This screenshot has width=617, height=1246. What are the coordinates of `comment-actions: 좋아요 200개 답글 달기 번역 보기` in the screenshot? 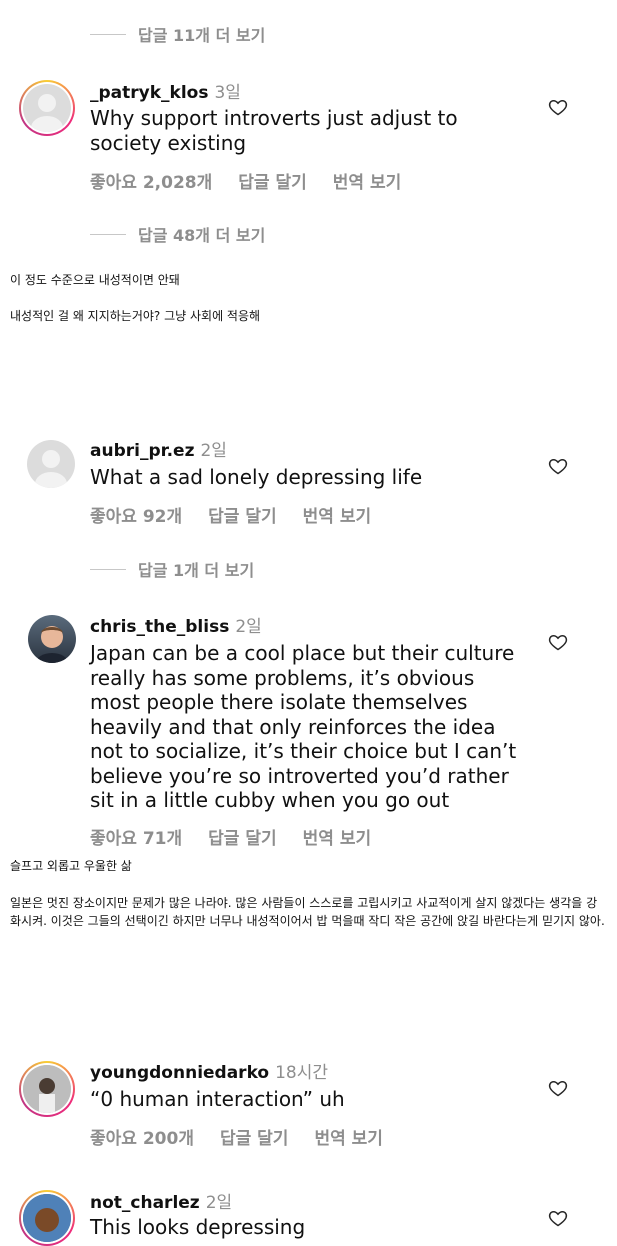 It's located at (249, 1136).